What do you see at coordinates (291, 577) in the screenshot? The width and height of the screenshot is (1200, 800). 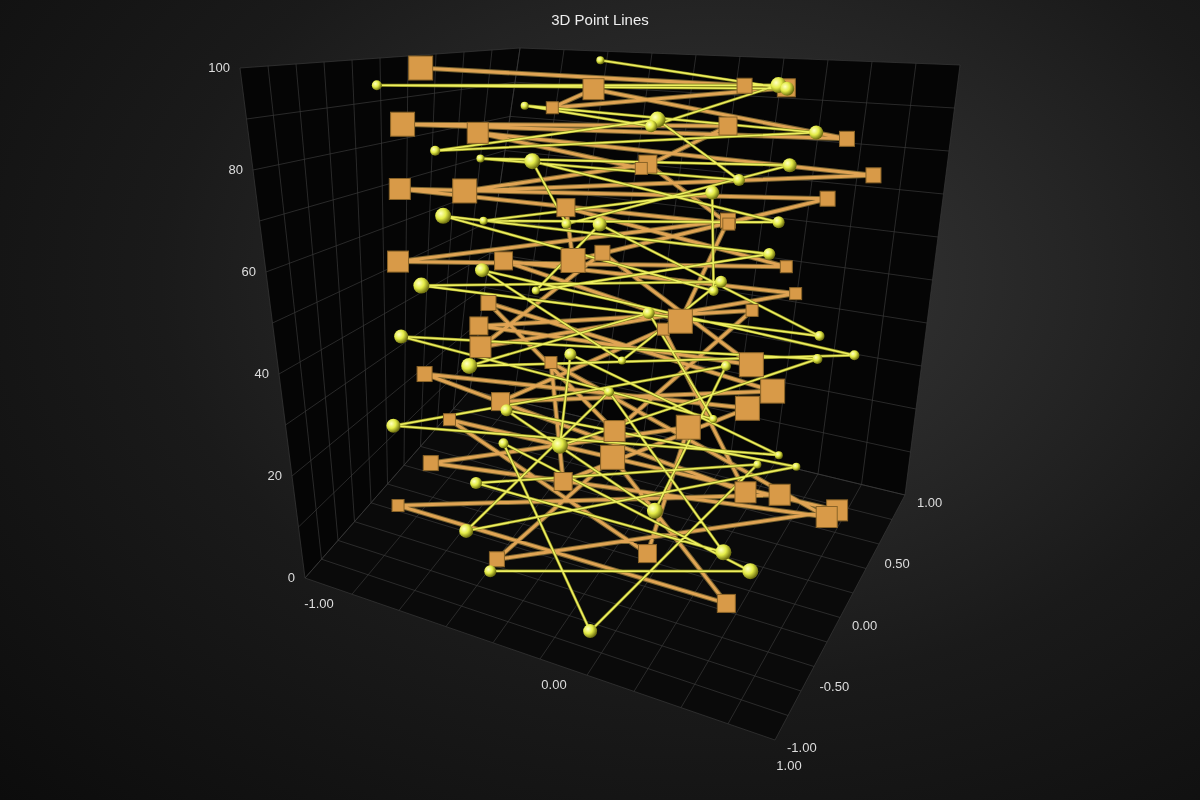 I see `y-axis-label: 0` at bounding box center [291, 577].